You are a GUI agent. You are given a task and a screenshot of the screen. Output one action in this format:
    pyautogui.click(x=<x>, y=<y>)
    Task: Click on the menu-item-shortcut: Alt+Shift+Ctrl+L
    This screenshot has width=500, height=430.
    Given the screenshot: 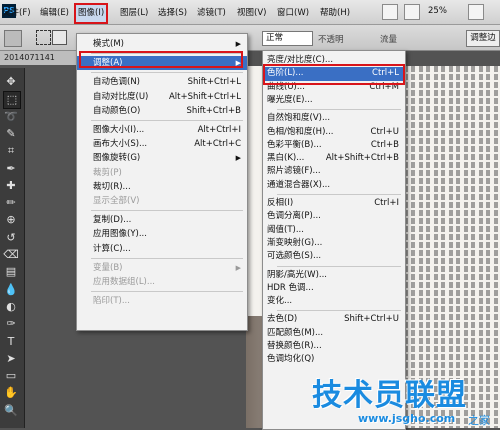 What is the action you would take?
    pyautogui.click(x=204, y=96)
    